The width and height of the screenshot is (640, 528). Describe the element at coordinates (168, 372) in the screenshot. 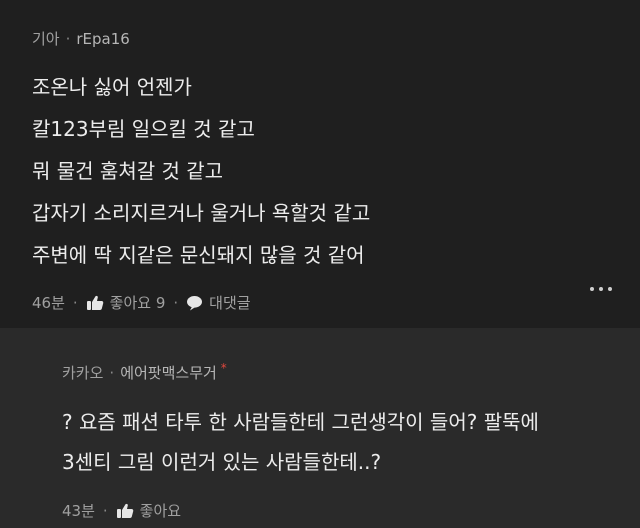

I see `author-name: 에어팟맥스무거` at that location.